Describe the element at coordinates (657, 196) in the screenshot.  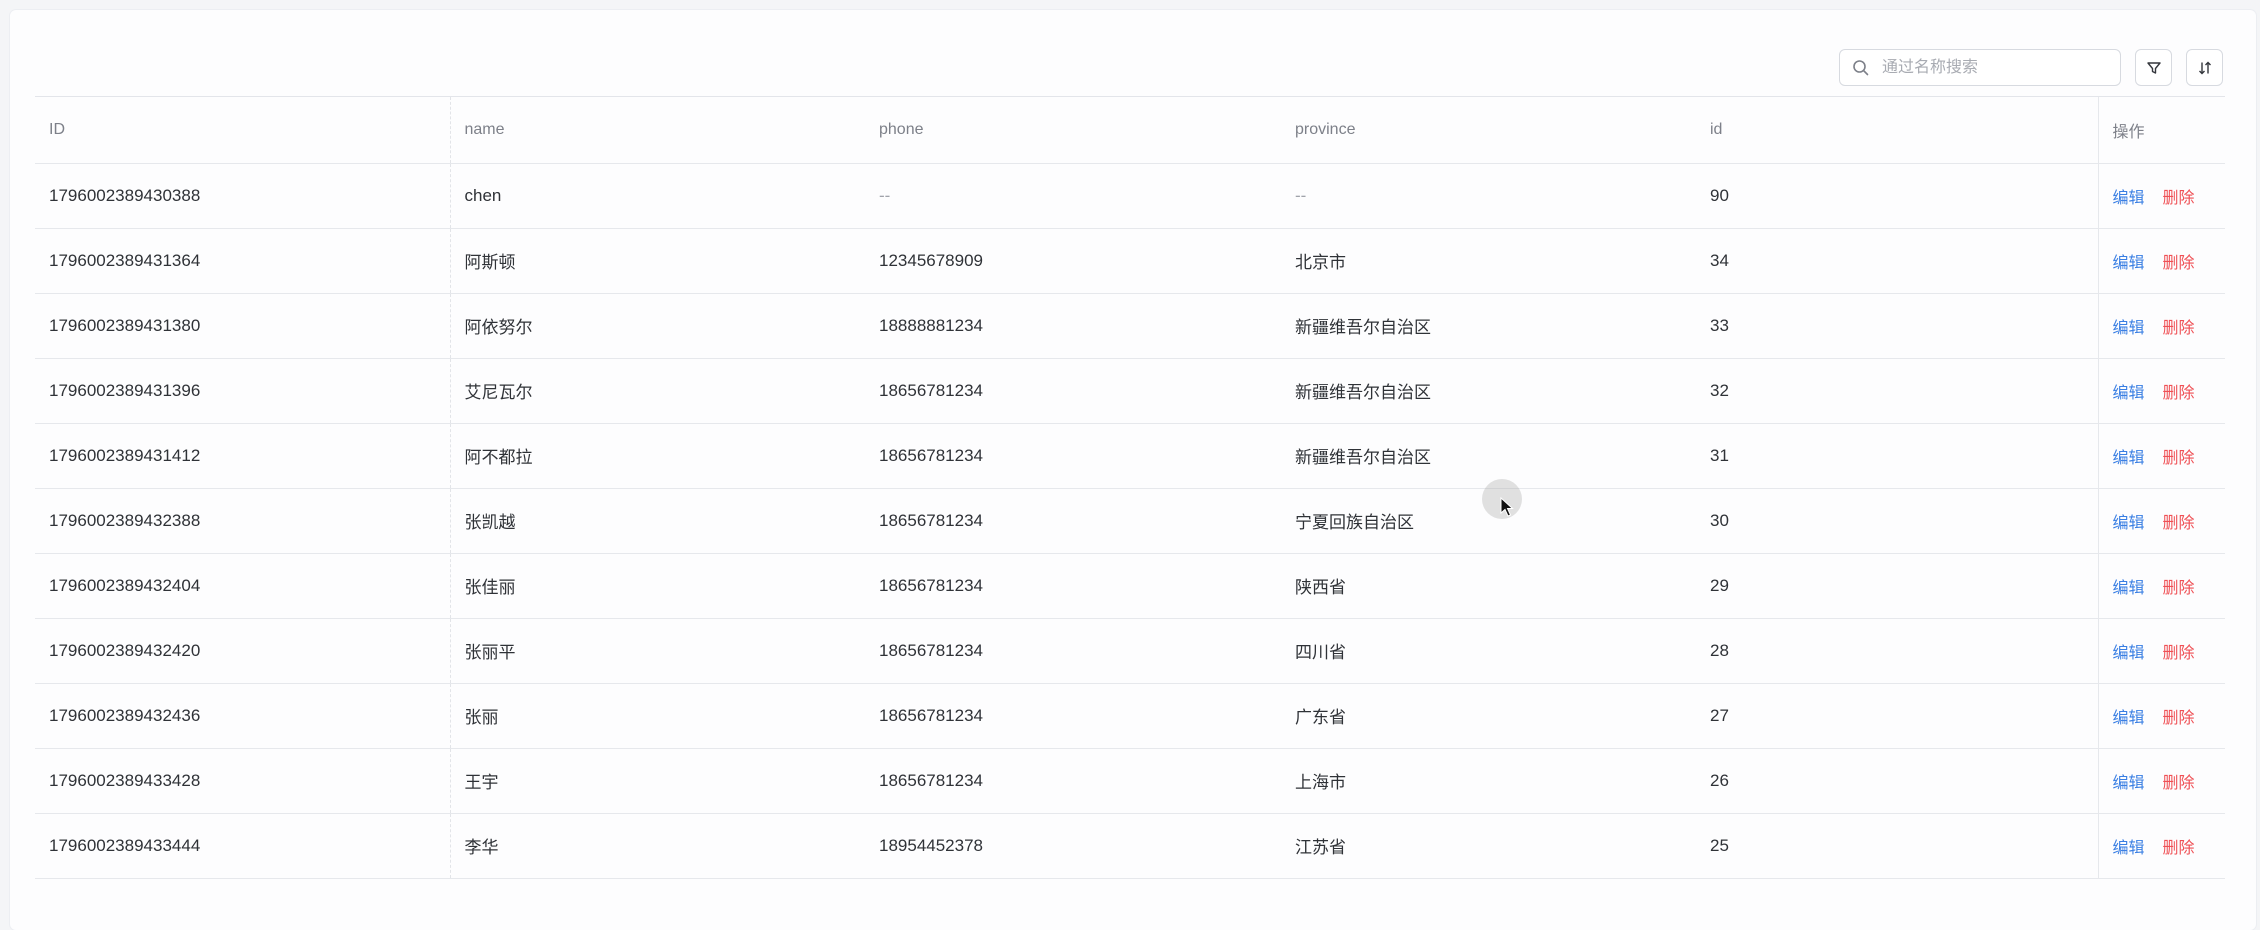
I see `cell-name: chen` at that location.